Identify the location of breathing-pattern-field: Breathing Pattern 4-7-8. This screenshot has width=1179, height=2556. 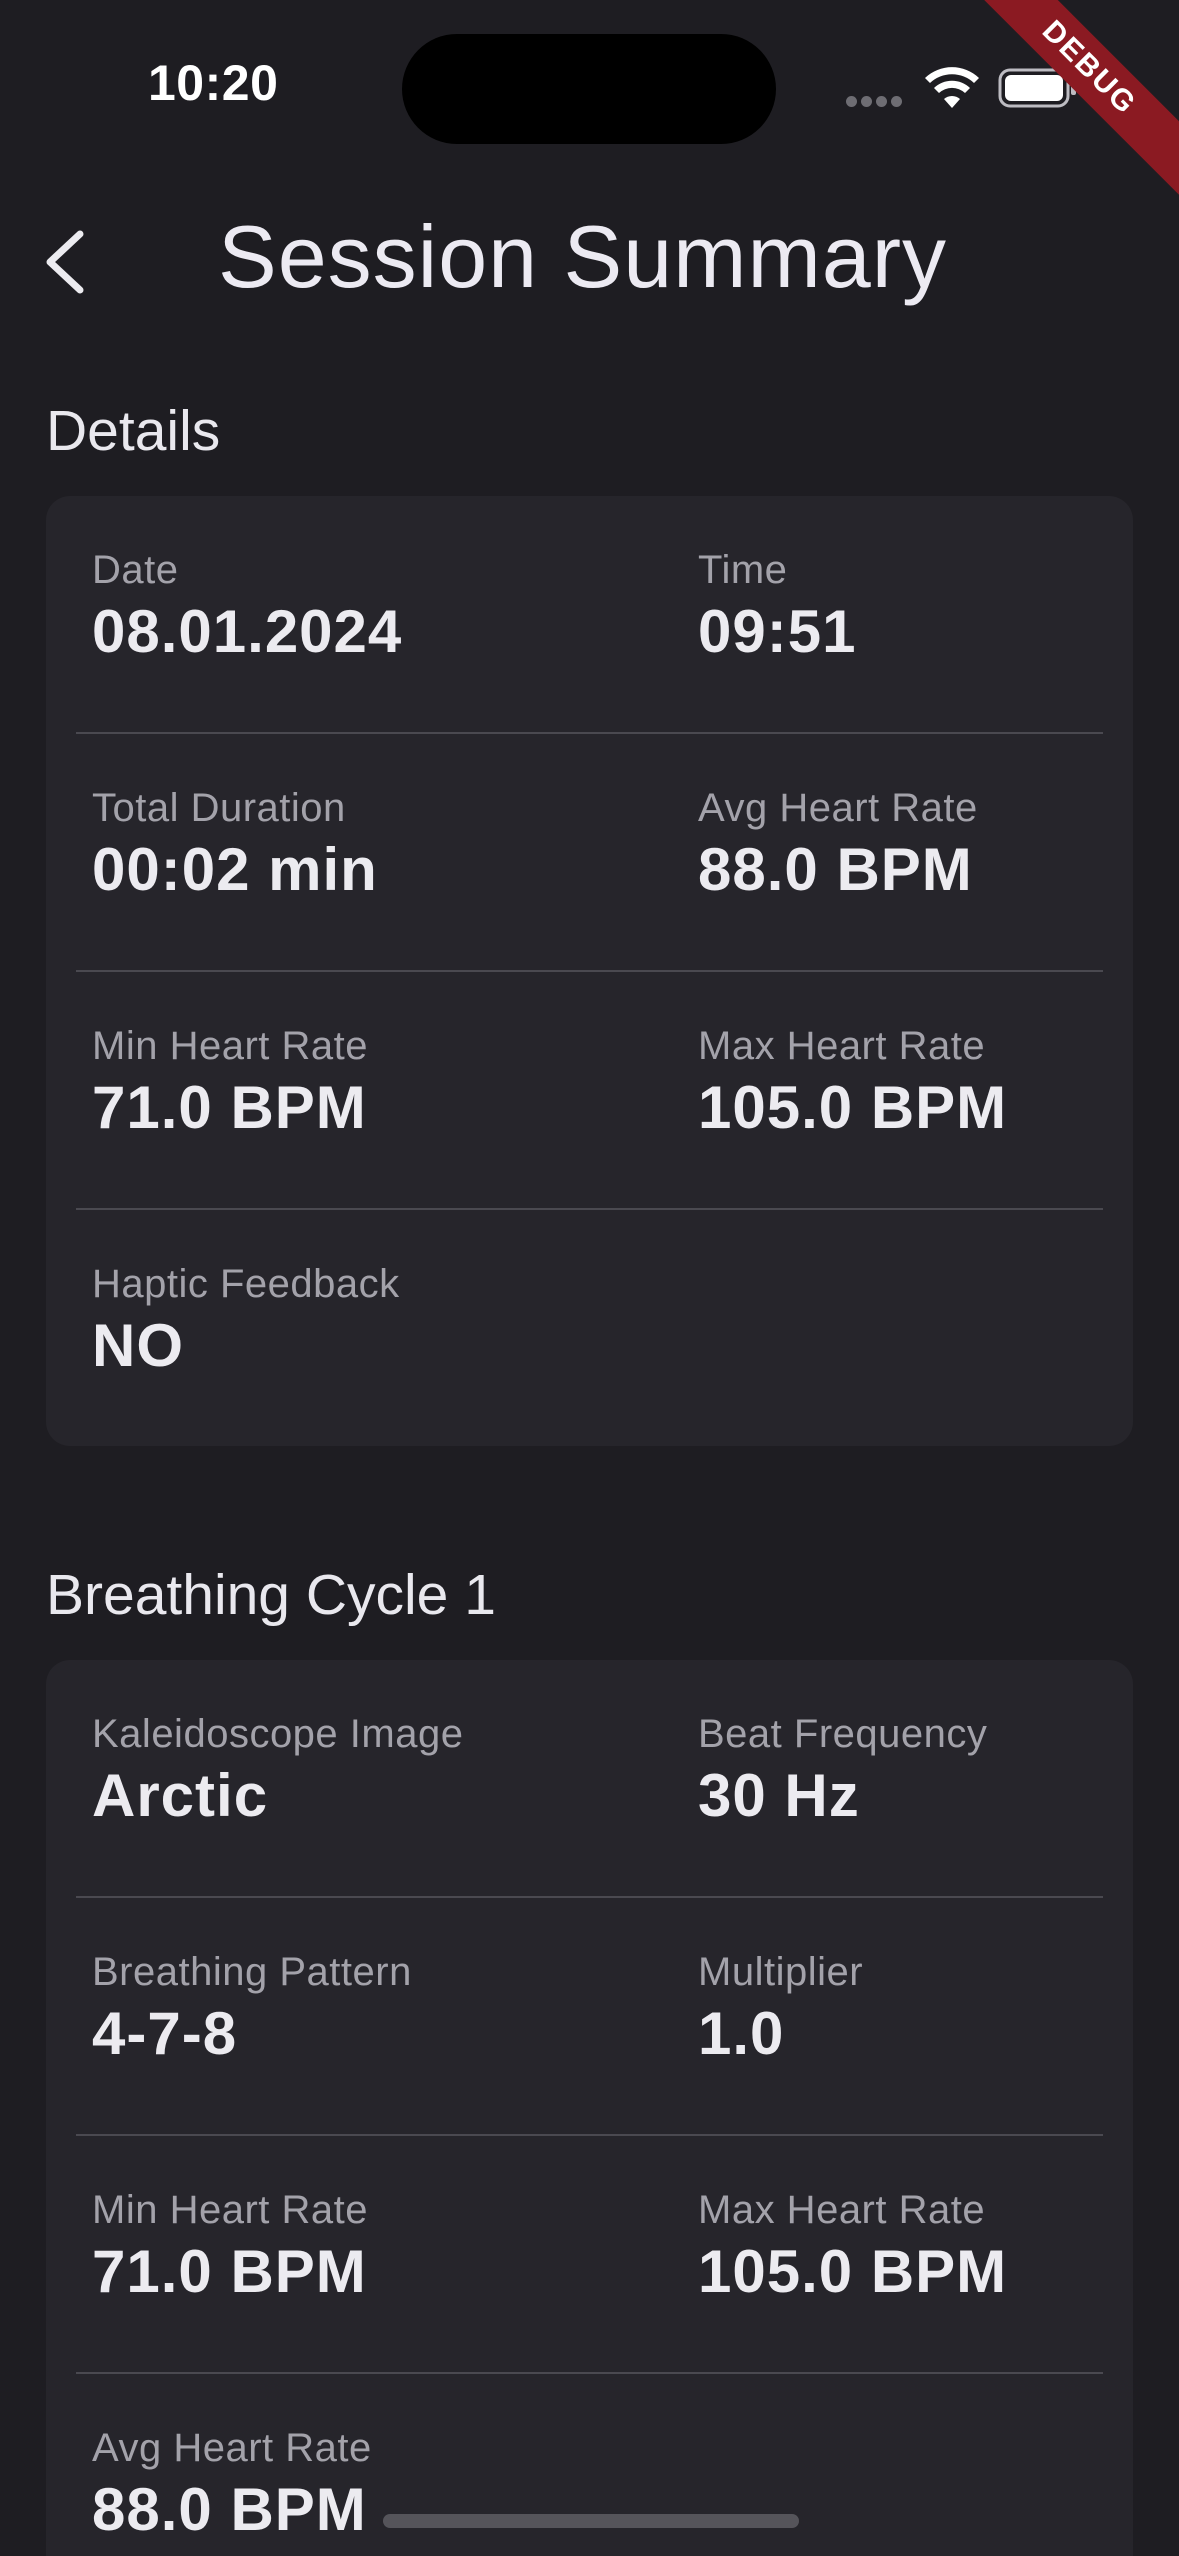
(252, 2009).